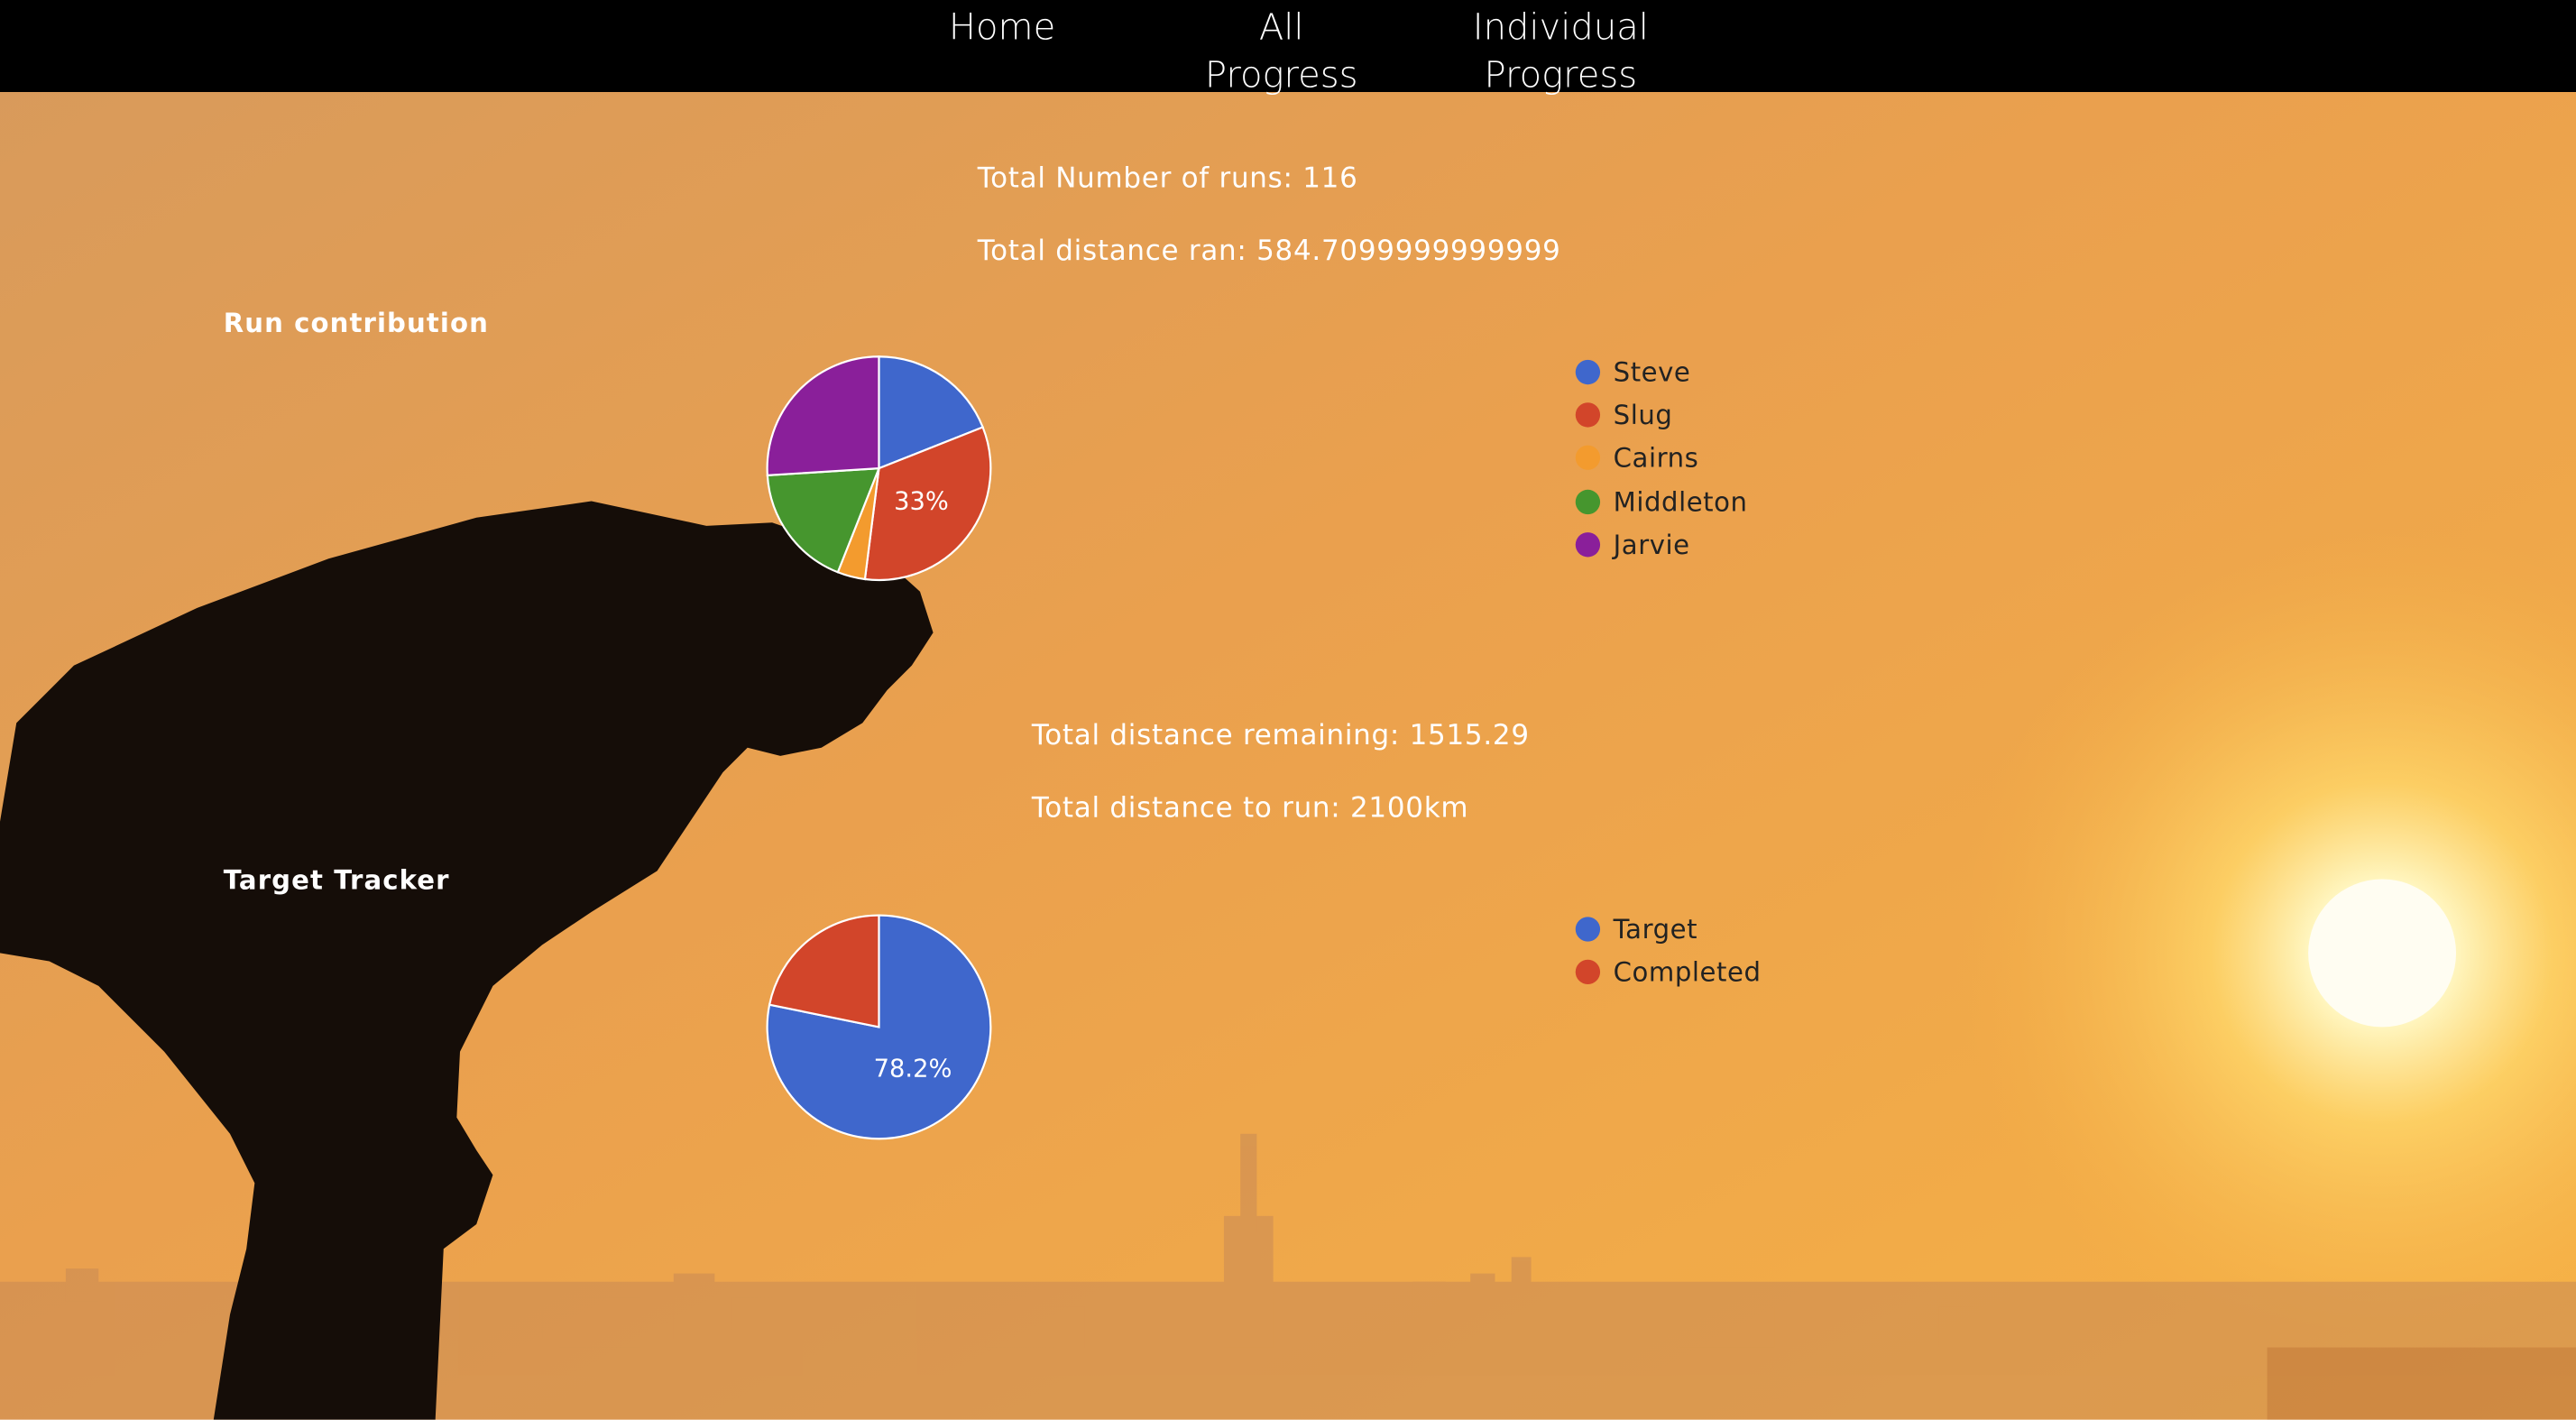  What do you see at coordinates (1002, 29) in the screenshot?
I see `nav-link-home: Home` at bounding box center [1002, 29].